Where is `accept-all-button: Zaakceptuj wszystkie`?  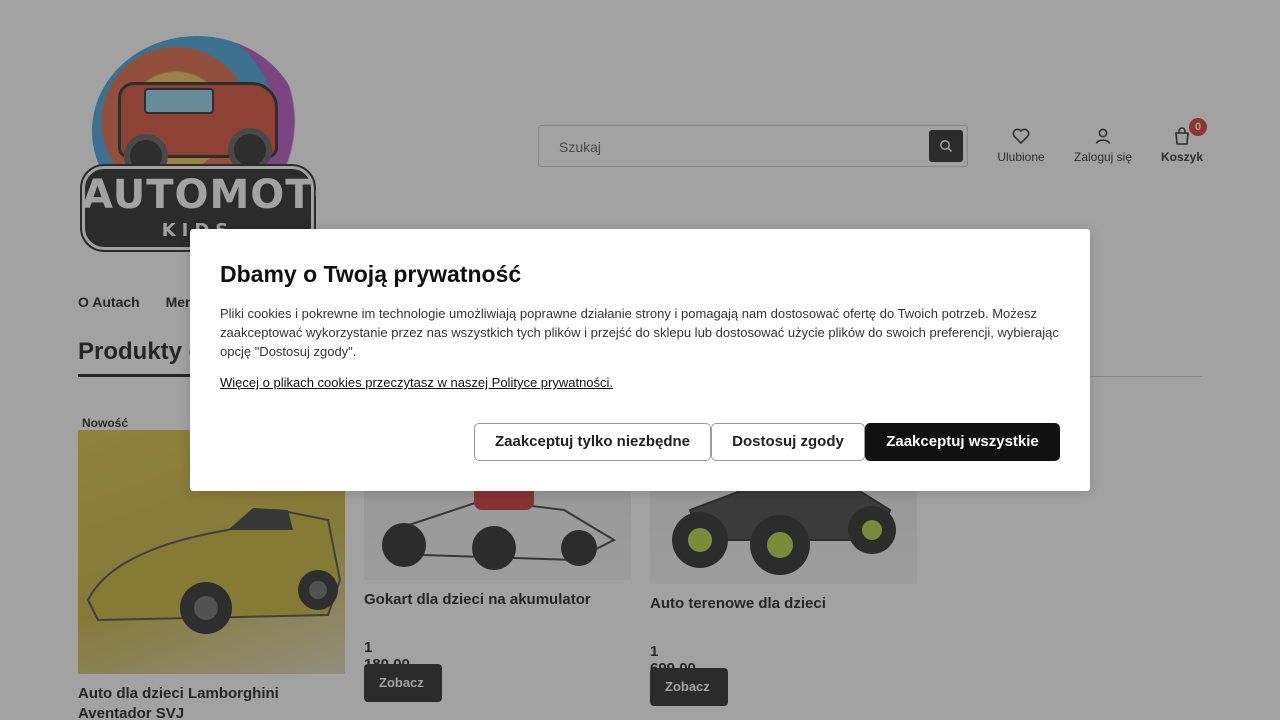 accept-all-button: Zaakceptuj wszystkie is located at coordinates (962, 442).